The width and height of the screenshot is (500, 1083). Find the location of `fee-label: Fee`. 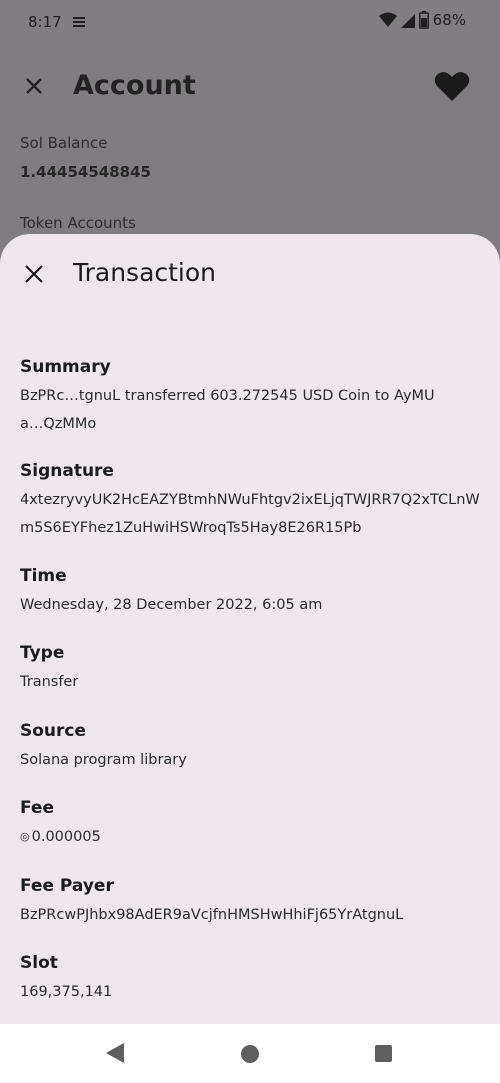

fee-label: Fee is located at coordinates (37, 808).